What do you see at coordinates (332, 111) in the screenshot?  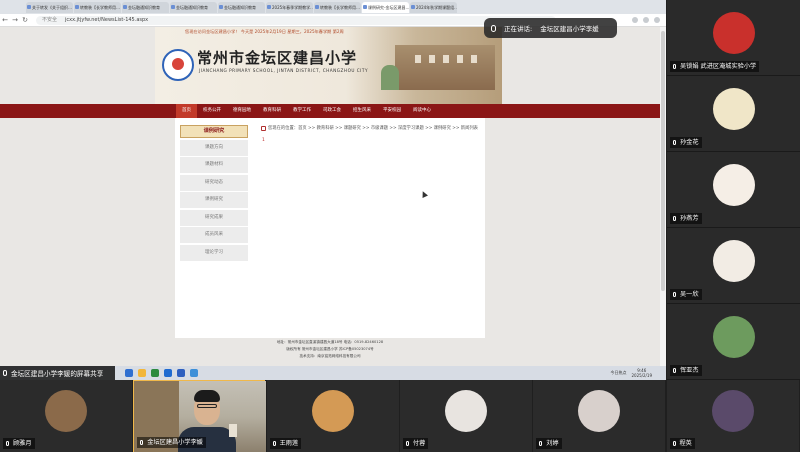 I see `nav-item: 司政工会` at bounding box center [332, 111].